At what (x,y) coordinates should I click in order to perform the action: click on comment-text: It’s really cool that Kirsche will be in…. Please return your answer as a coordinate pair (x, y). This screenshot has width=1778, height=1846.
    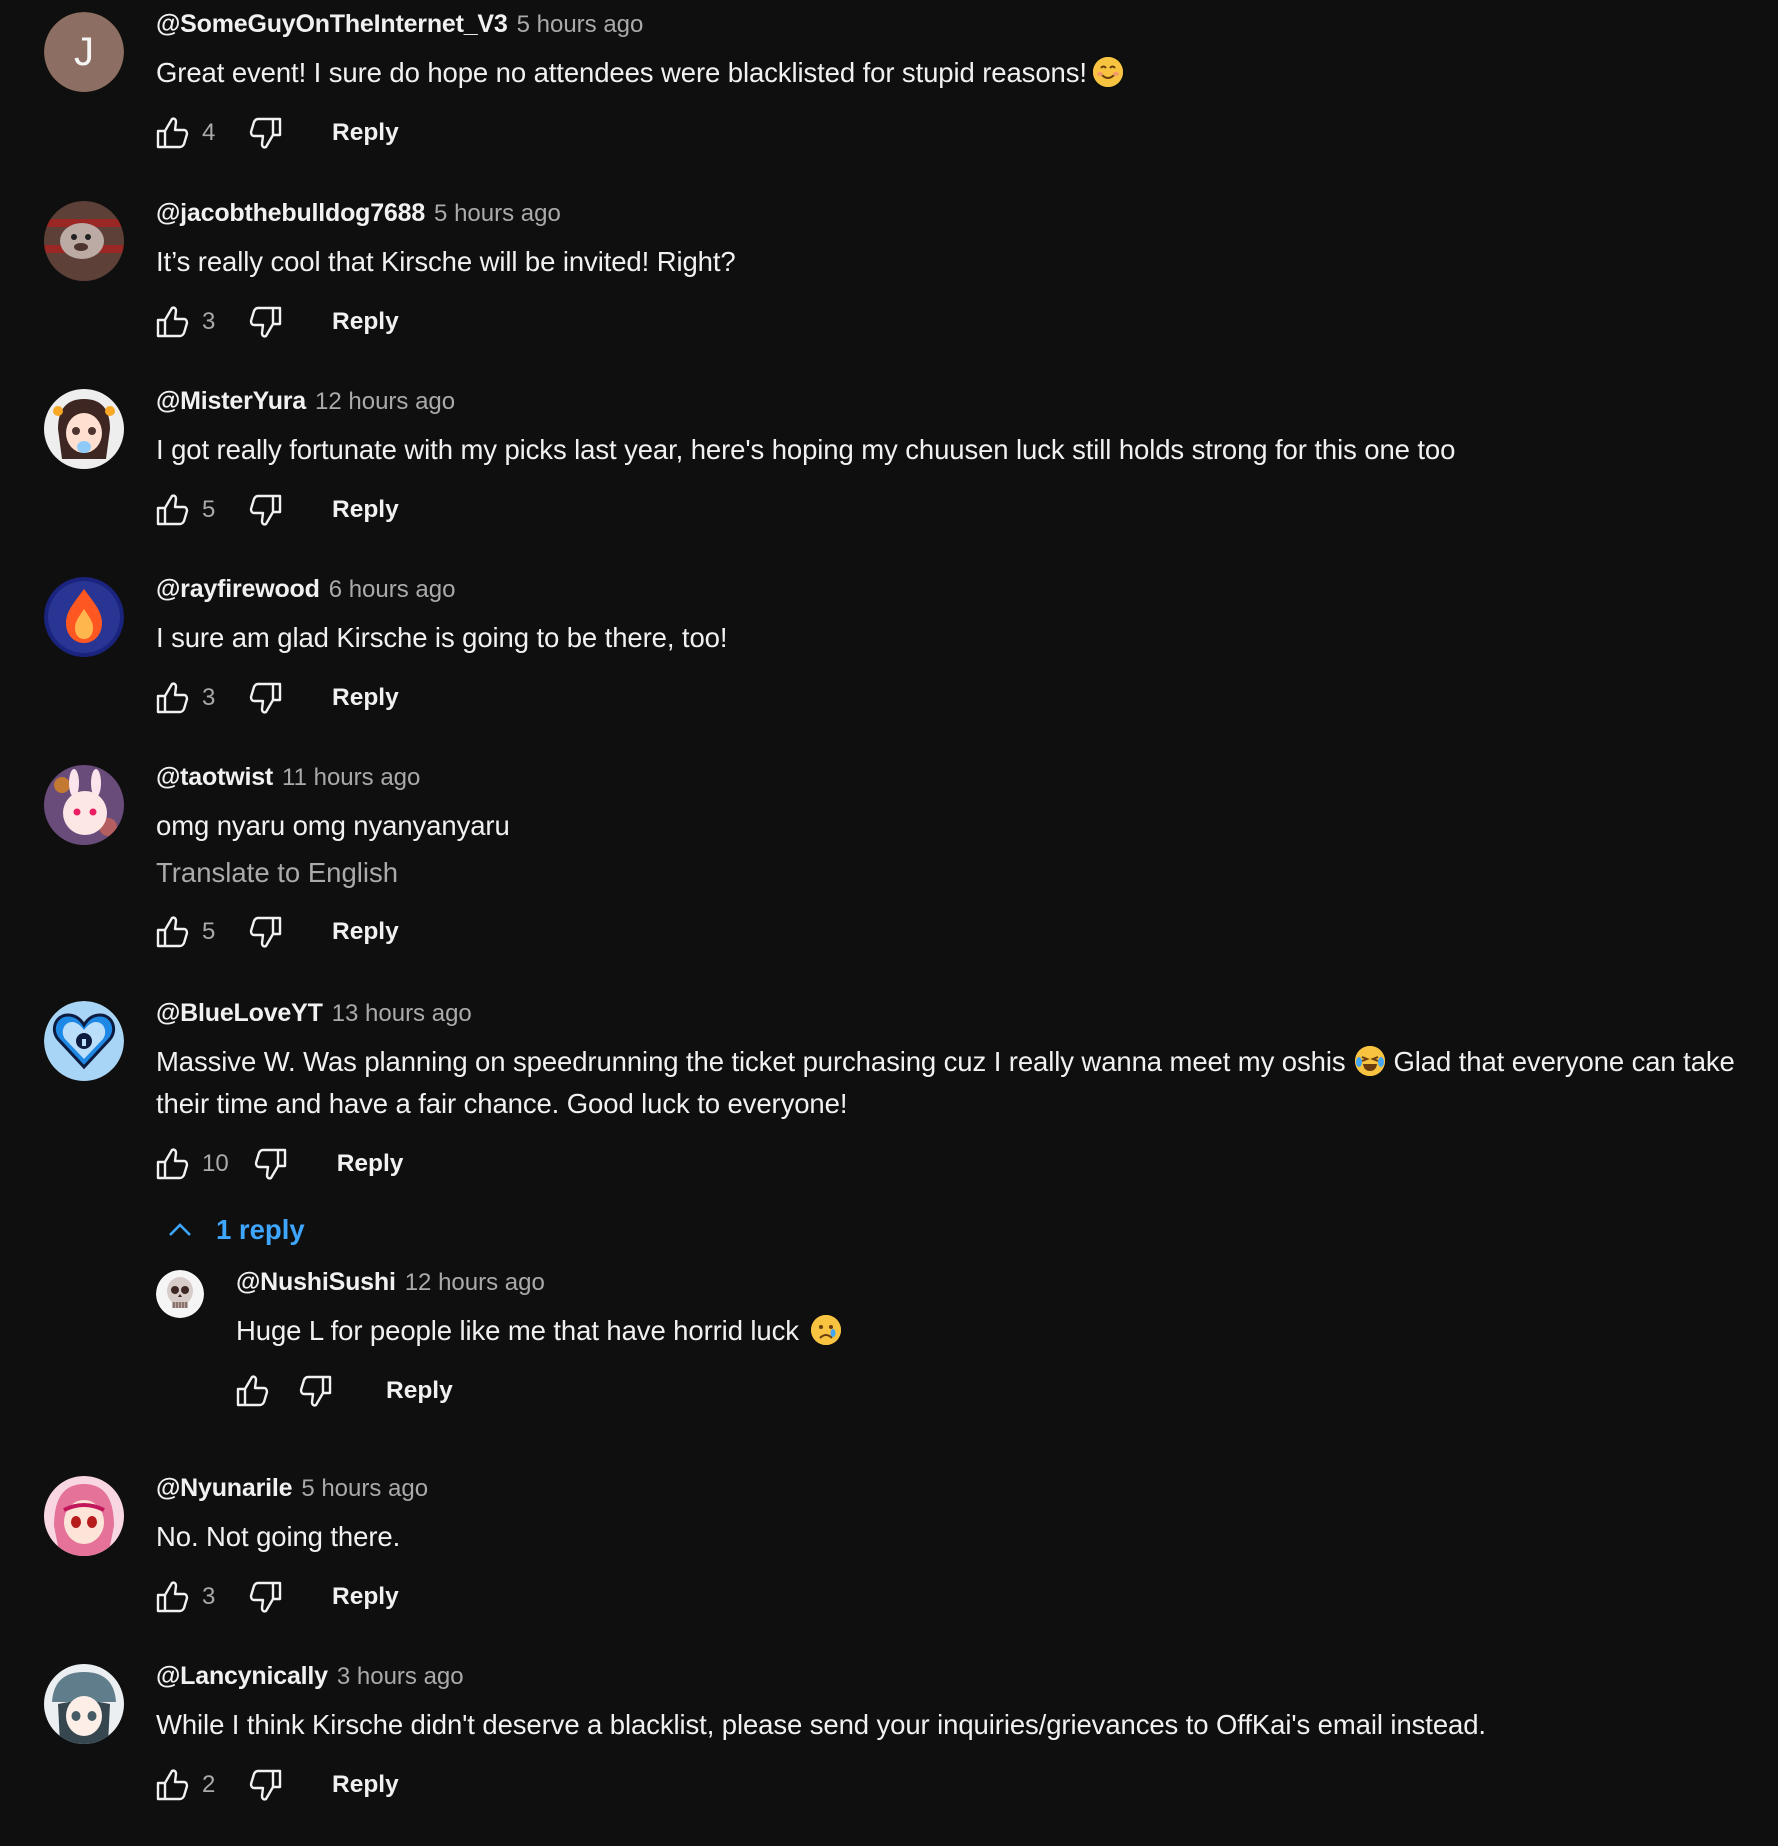
    Looking at the image, I should click on (446, 261).